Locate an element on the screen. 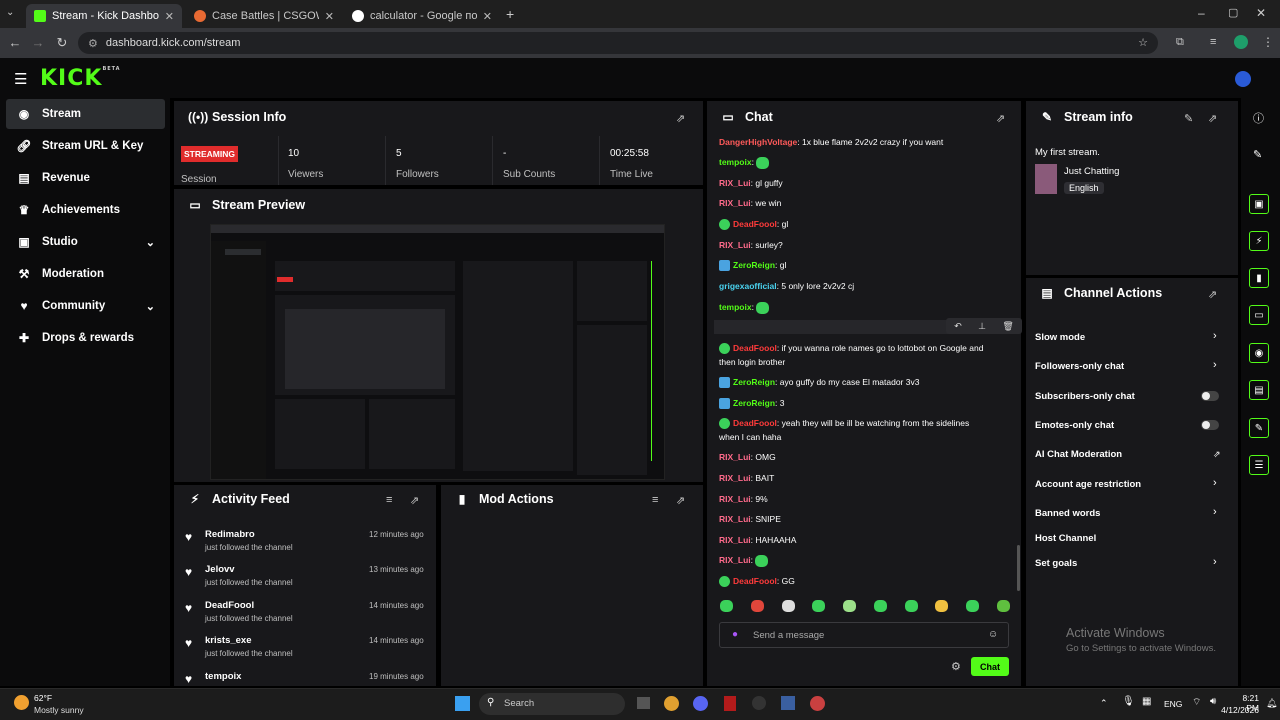 The height and width of the screenshot is (720, 1280). chat-message: RIX_Lui: OMG is located at coordinates (864, 457).